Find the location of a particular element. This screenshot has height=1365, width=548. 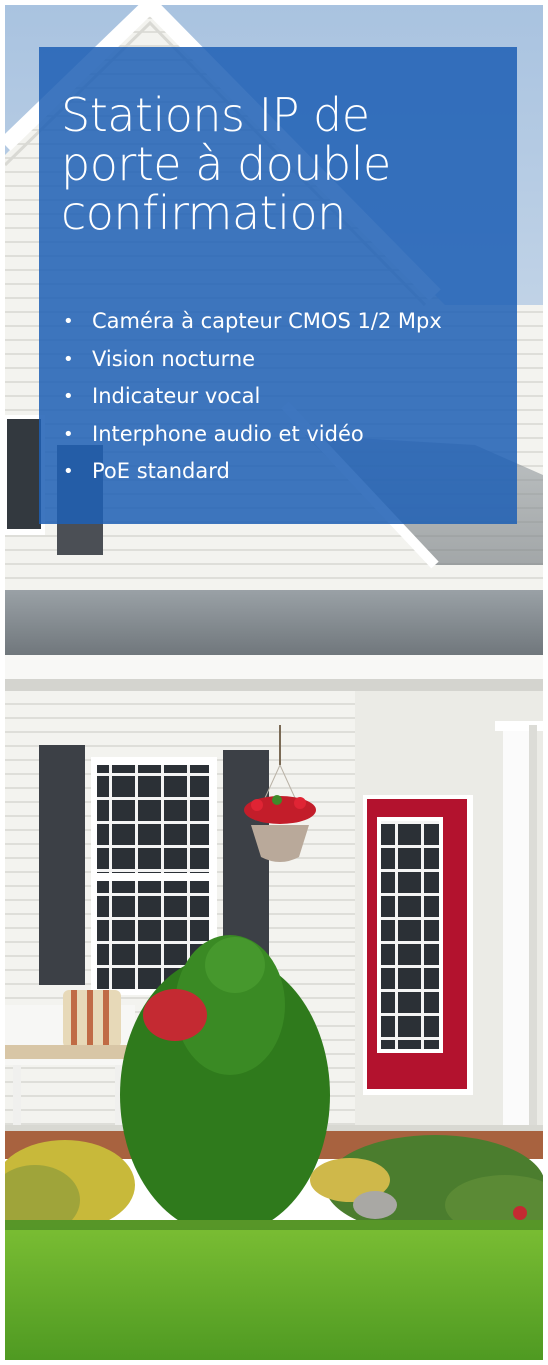

feature-item: • Interphone audio et vidéo is located at coordinates (251, 435).